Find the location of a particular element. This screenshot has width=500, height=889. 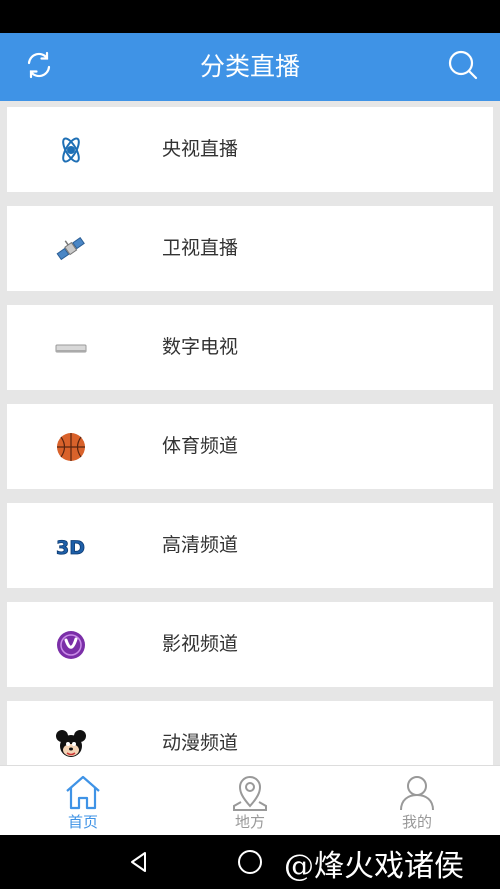

set-top-box-icon is located at coordinates (71, 348).